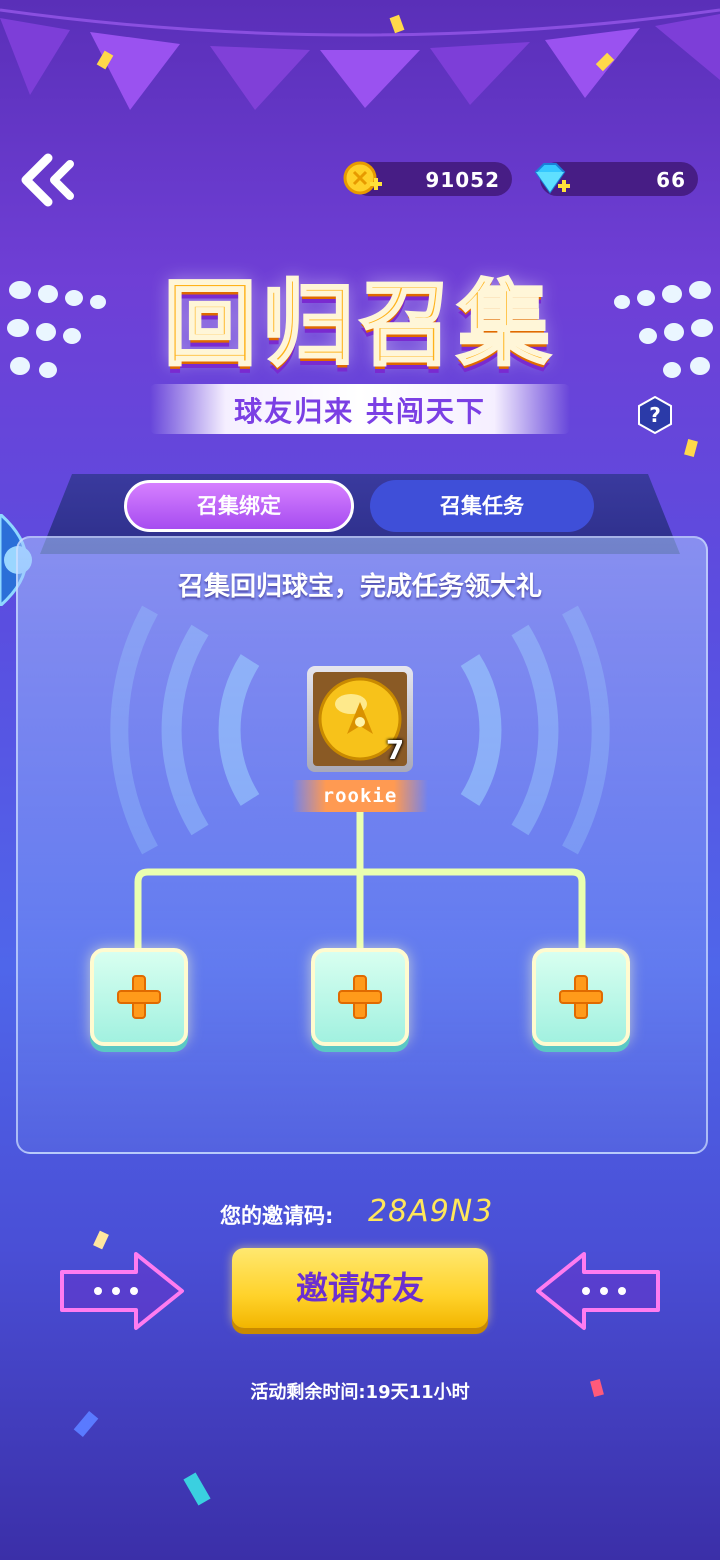 The height and width of the screenshot is (1560, 720). I want to click on help-icon: ?, so click(655, 415).